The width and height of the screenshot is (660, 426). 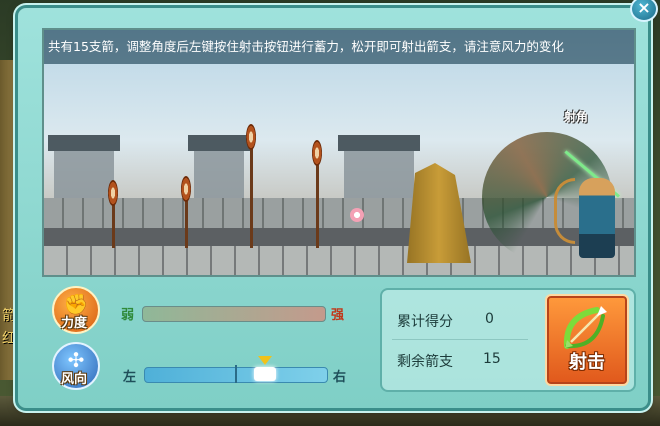 I want to click on power-bar, so click(x=234, y=314).